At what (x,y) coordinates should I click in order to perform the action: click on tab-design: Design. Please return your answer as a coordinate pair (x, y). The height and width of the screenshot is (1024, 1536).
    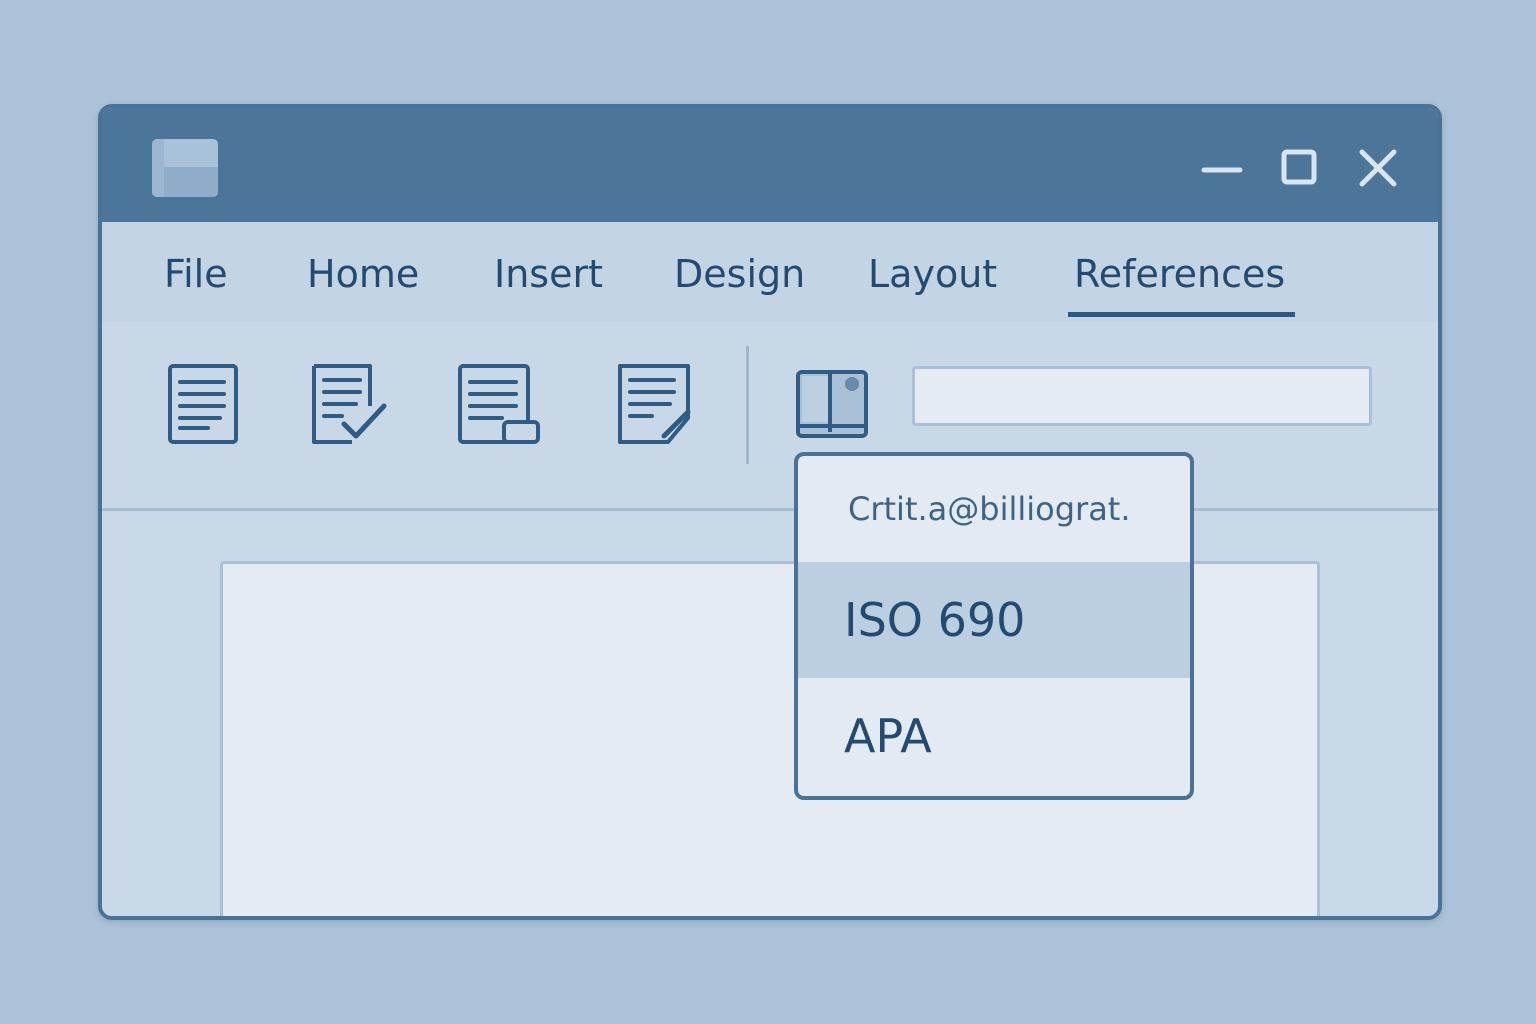
    Looking at the image, I should click on (739, 274).